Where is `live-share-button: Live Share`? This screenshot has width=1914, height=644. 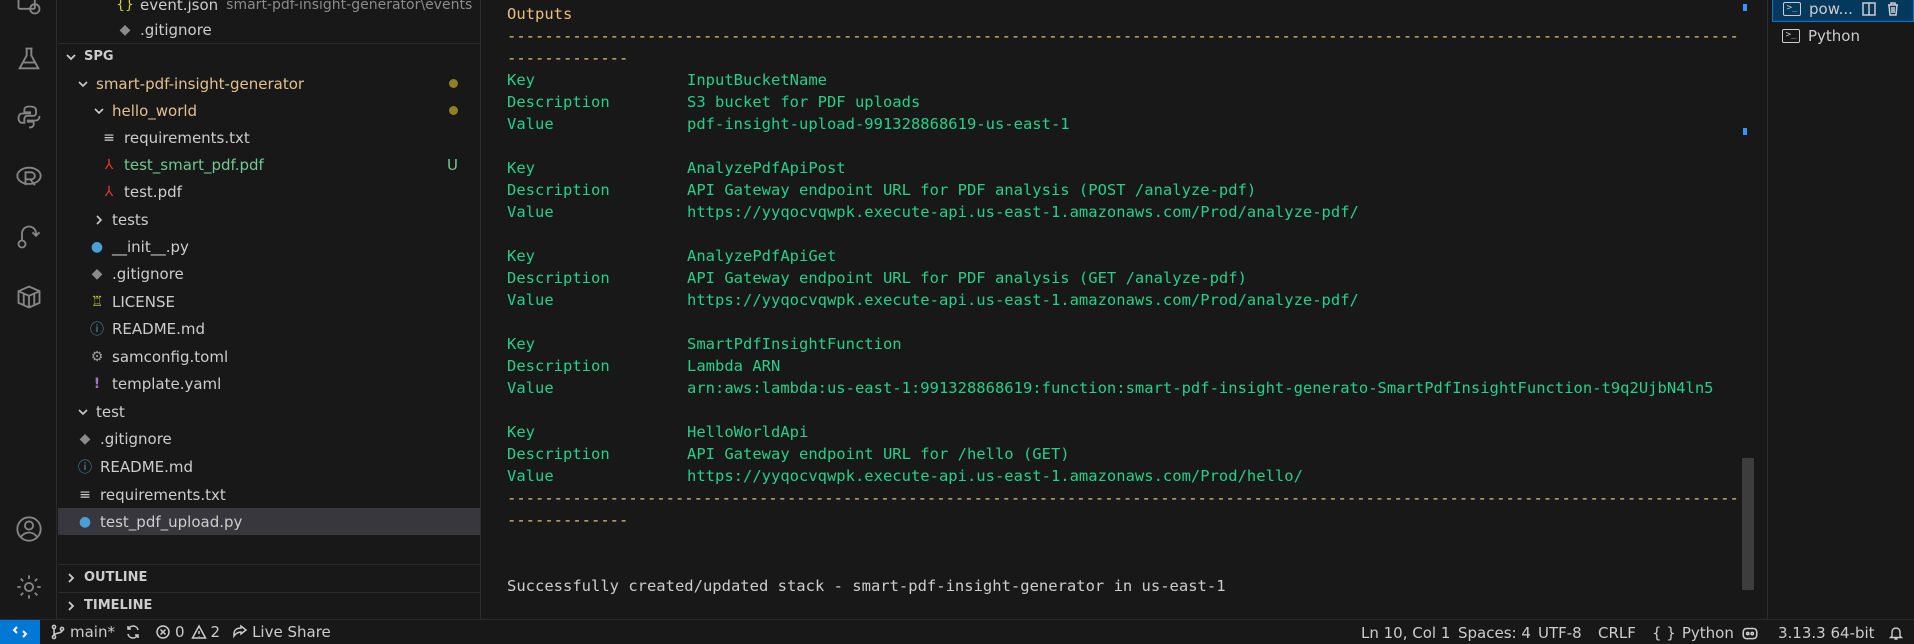 live-share-button: Live Share is located at coordinates (281, 632).